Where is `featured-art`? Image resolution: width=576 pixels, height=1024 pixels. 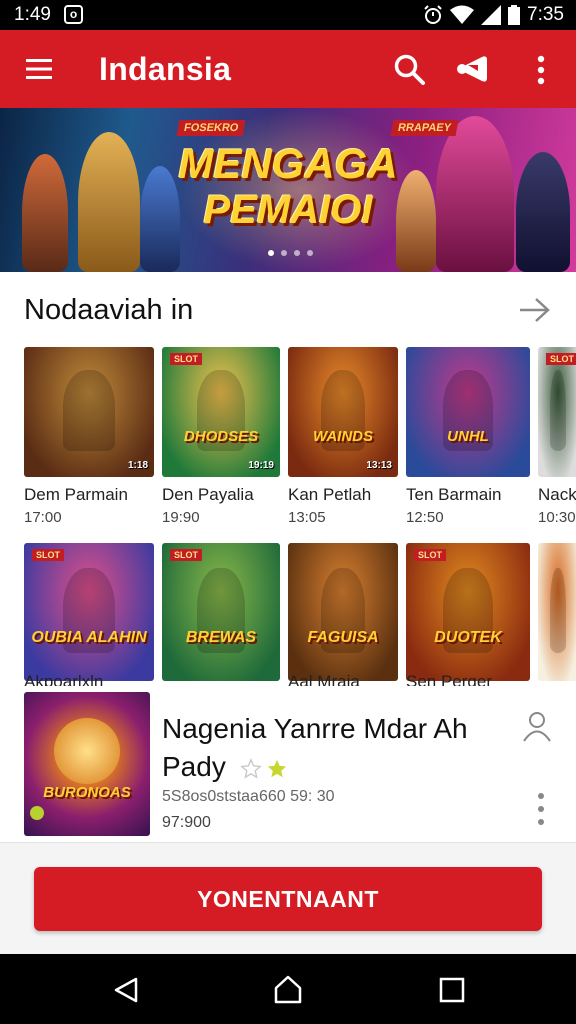
featured-art is located at coordinates (87, 751).